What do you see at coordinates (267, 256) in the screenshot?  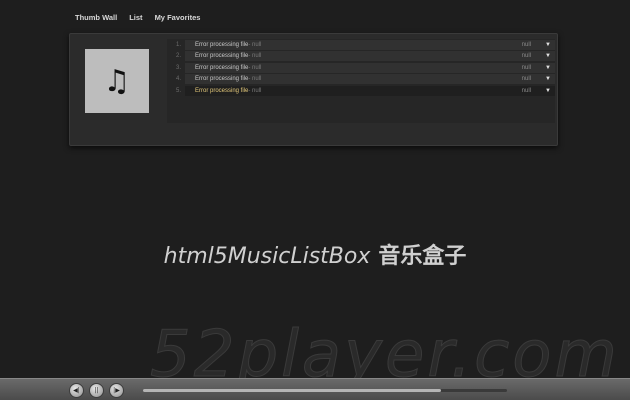 I see `hero-title-en: html5MusicListBox` at bounding box center [267, 256].